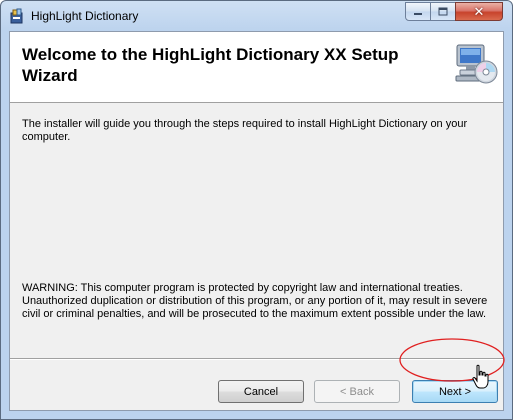 The image size is (513, 420). What do you see at coordinates (261, 391) in the screenshot?
I see `cancel-button: Cancel` at bounding box center [261, 391].